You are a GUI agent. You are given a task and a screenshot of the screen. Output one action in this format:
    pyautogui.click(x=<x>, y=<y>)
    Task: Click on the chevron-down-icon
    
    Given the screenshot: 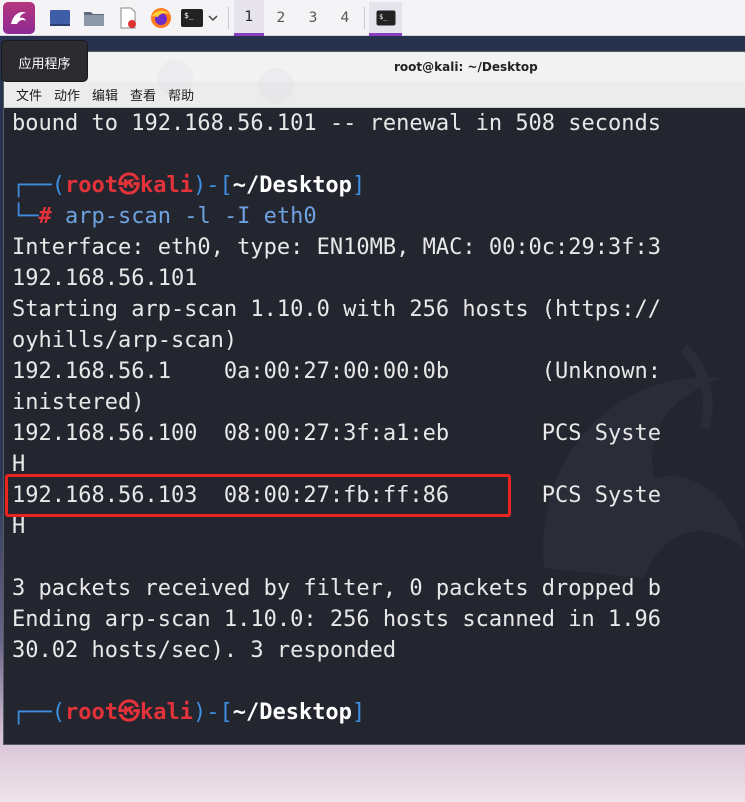 What is the action you would take?
    pyautogui.click(x=213, y=18)
    